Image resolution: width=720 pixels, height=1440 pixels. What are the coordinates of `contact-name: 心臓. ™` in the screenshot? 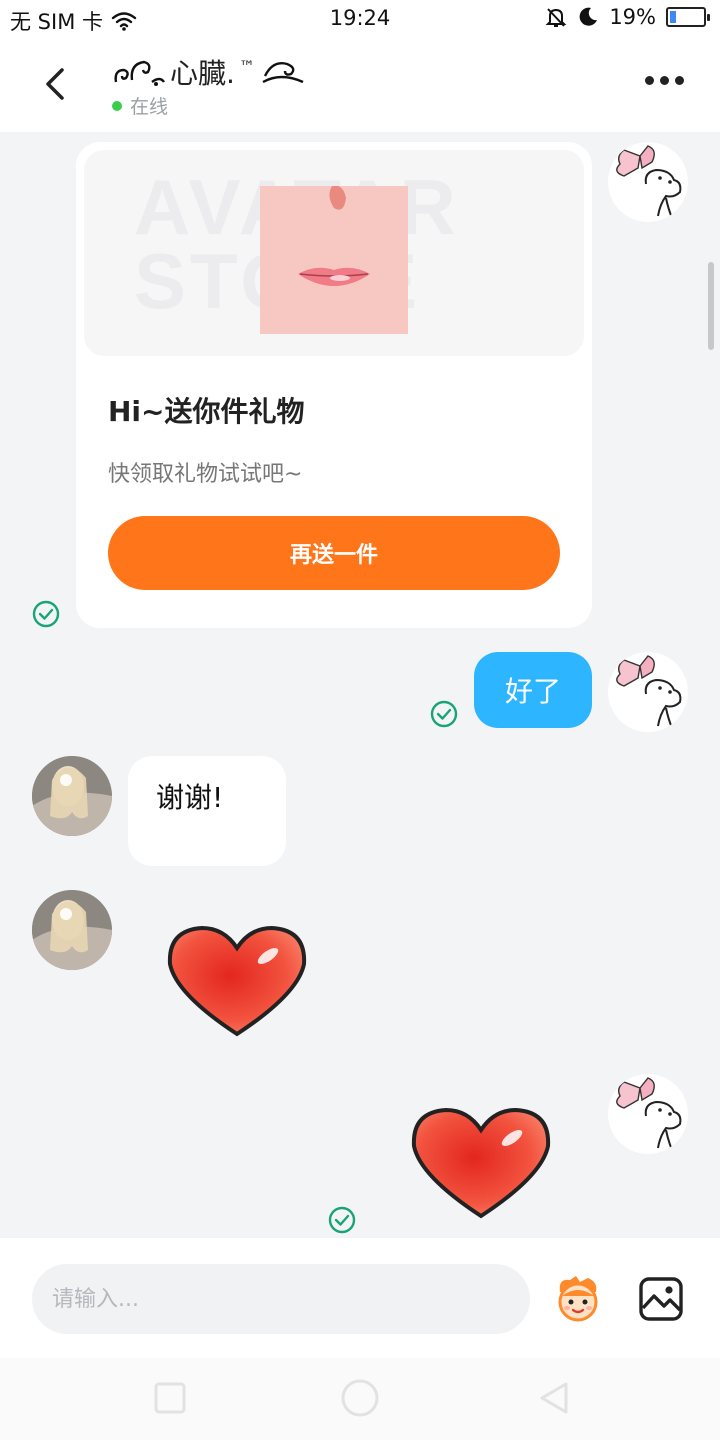 It's located at (208, 72).